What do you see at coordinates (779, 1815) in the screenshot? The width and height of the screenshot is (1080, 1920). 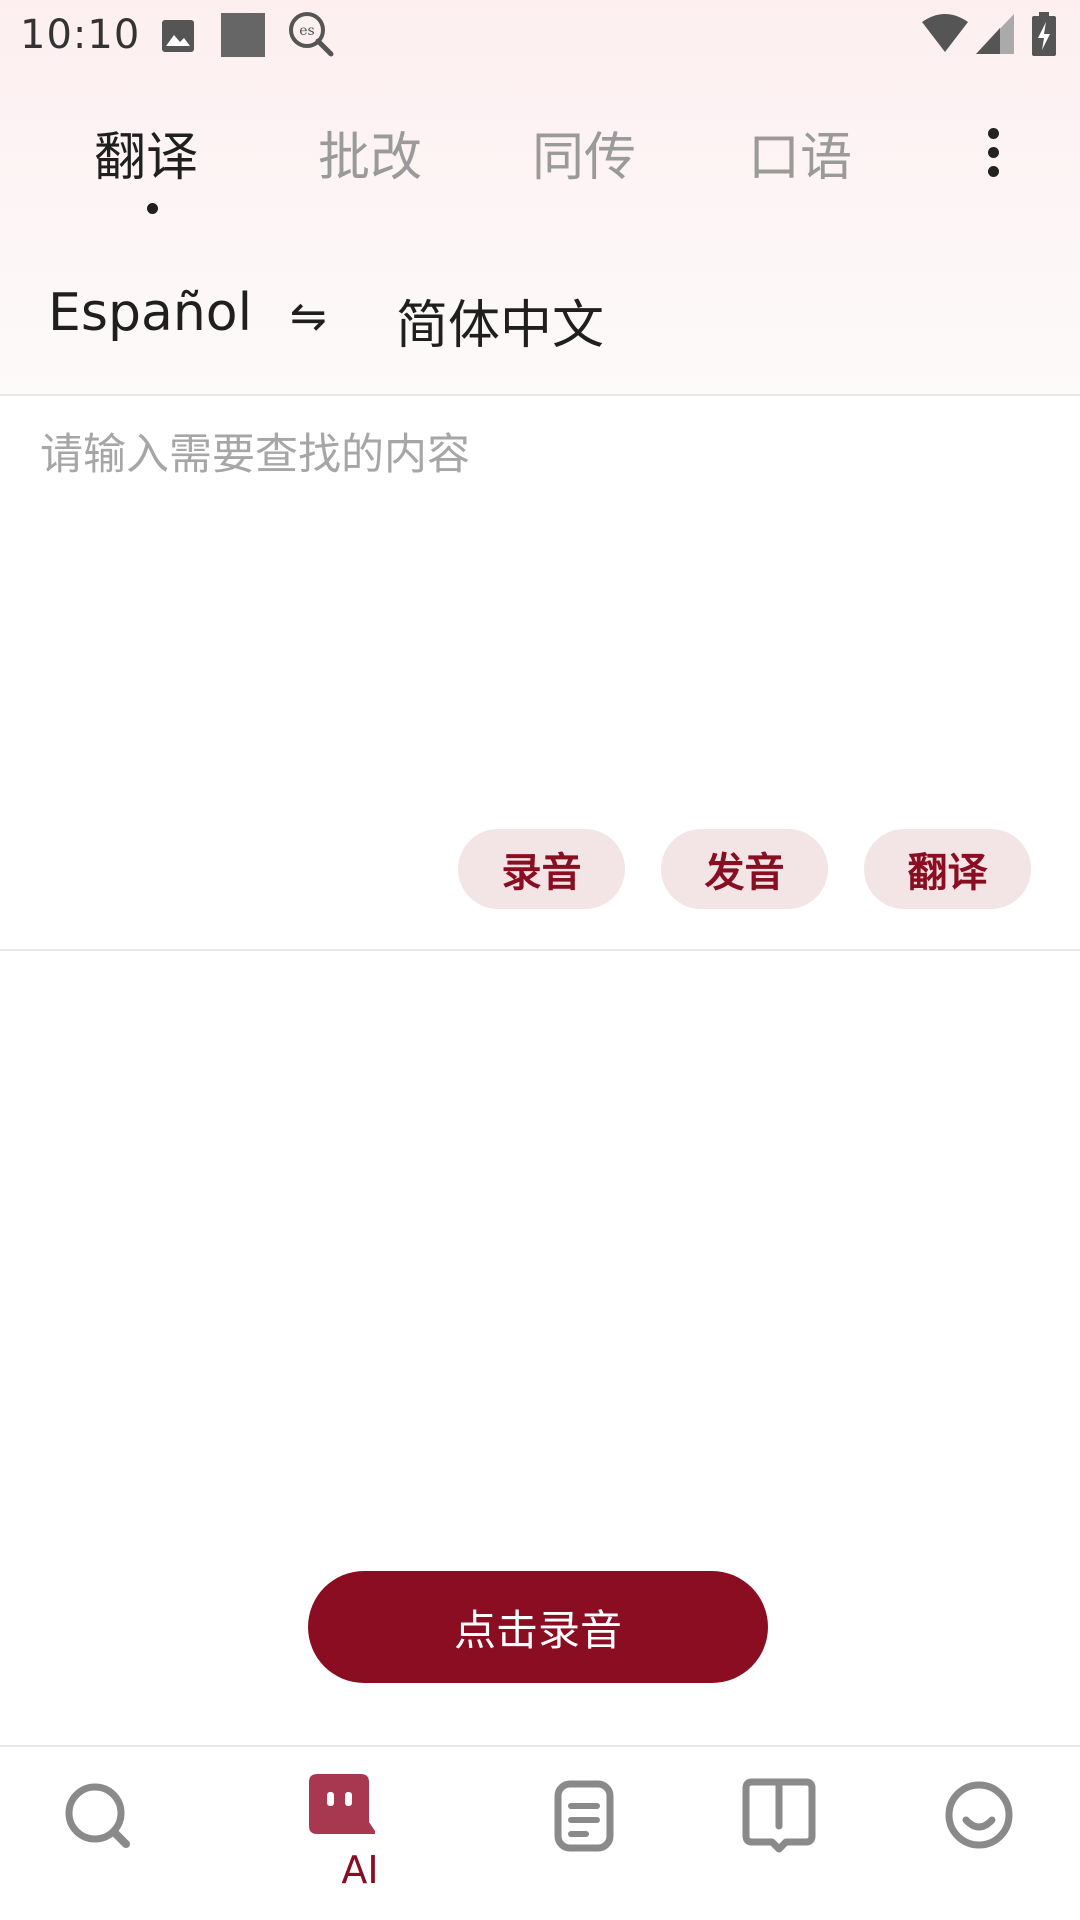 I see `nav-book-icon` at bounding box center [779, 1815].